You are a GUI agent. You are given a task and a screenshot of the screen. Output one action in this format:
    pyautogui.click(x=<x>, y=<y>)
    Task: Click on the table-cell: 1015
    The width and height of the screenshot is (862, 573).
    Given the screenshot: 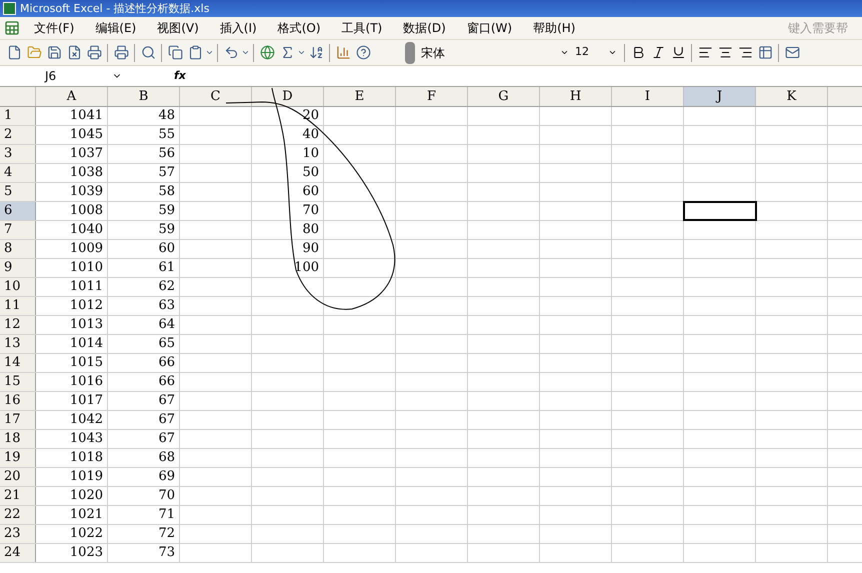 What is the action you would take?
    pyautogui.click(x=72, y=363)
    